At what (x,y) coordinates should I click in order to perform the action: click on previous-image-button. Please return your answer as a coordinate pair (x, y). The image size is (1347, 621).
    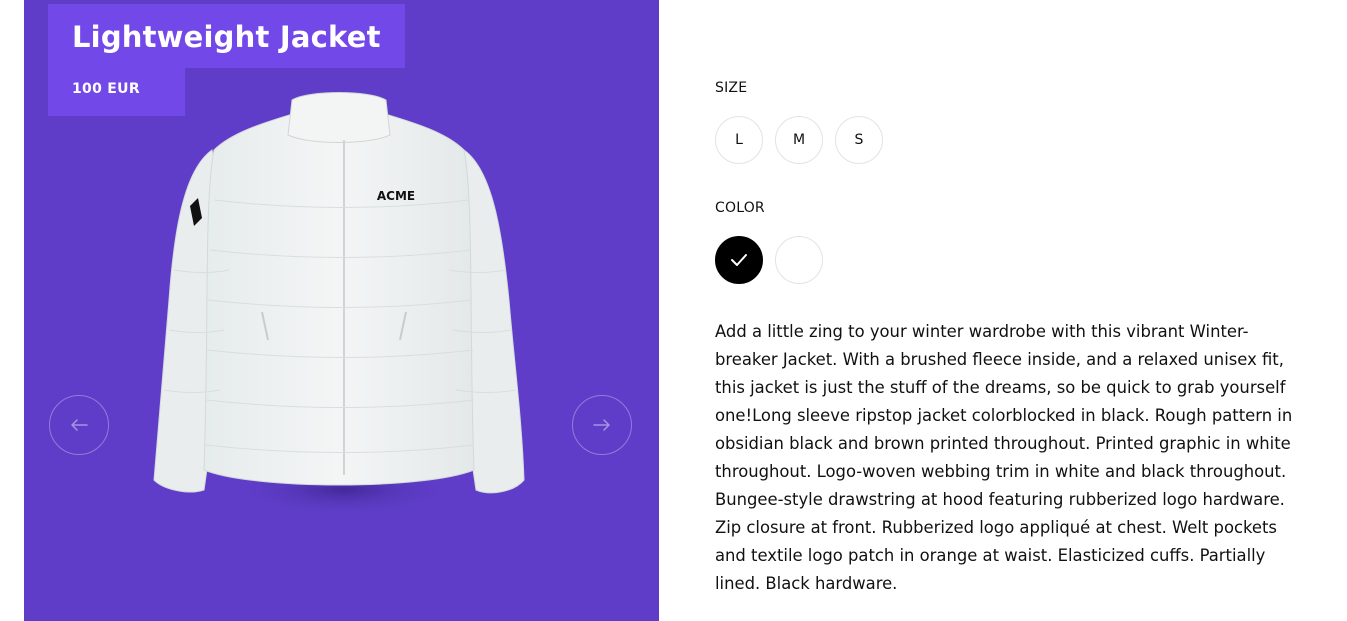
    Looking at the image, I should click on (79, 425).